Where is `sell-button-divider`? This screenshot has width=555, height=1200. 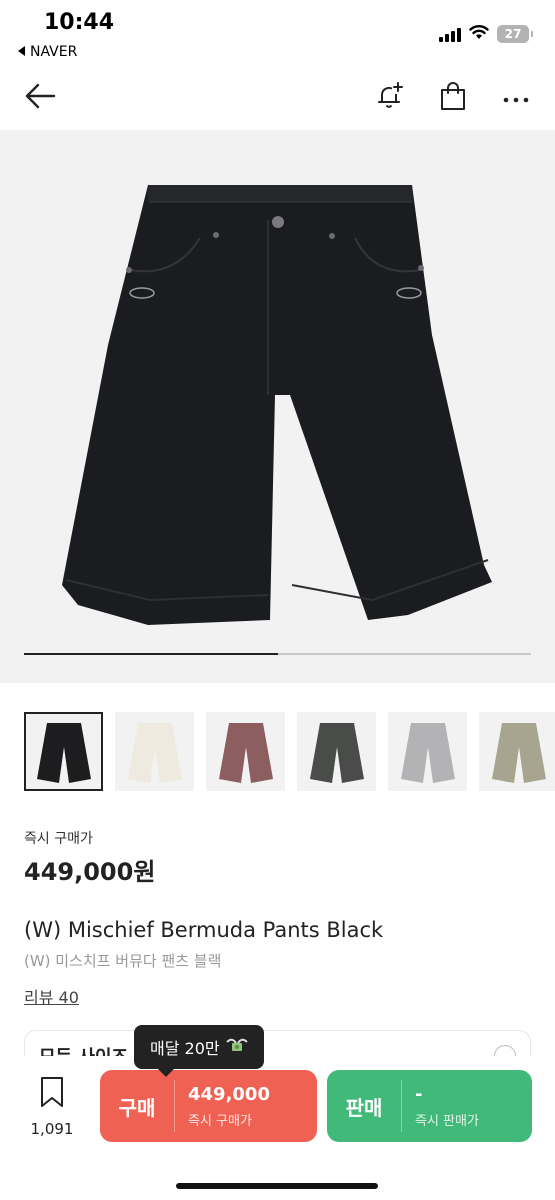
sell-button-divider is located at coordinates (401, 1106).